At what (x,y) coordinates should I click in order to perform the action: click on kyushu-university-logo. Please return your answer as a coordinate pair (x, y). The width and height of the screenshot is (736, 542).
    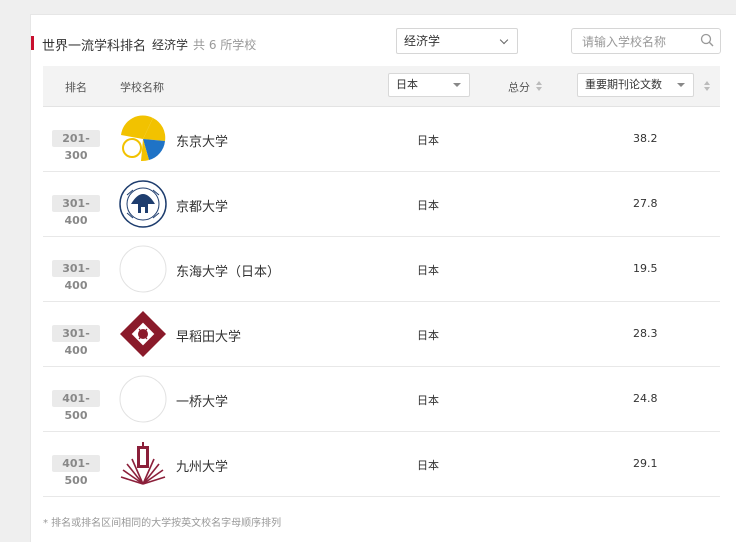
    Looking at the image, I should click on (143, 463).